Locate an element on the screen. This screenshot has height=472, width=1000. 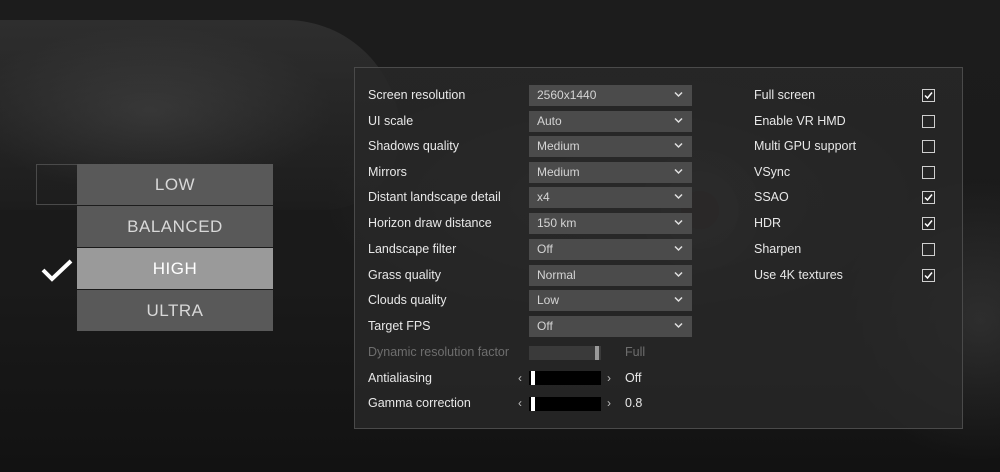
setting-label: Target FPS is located at coordinates (399, 326).